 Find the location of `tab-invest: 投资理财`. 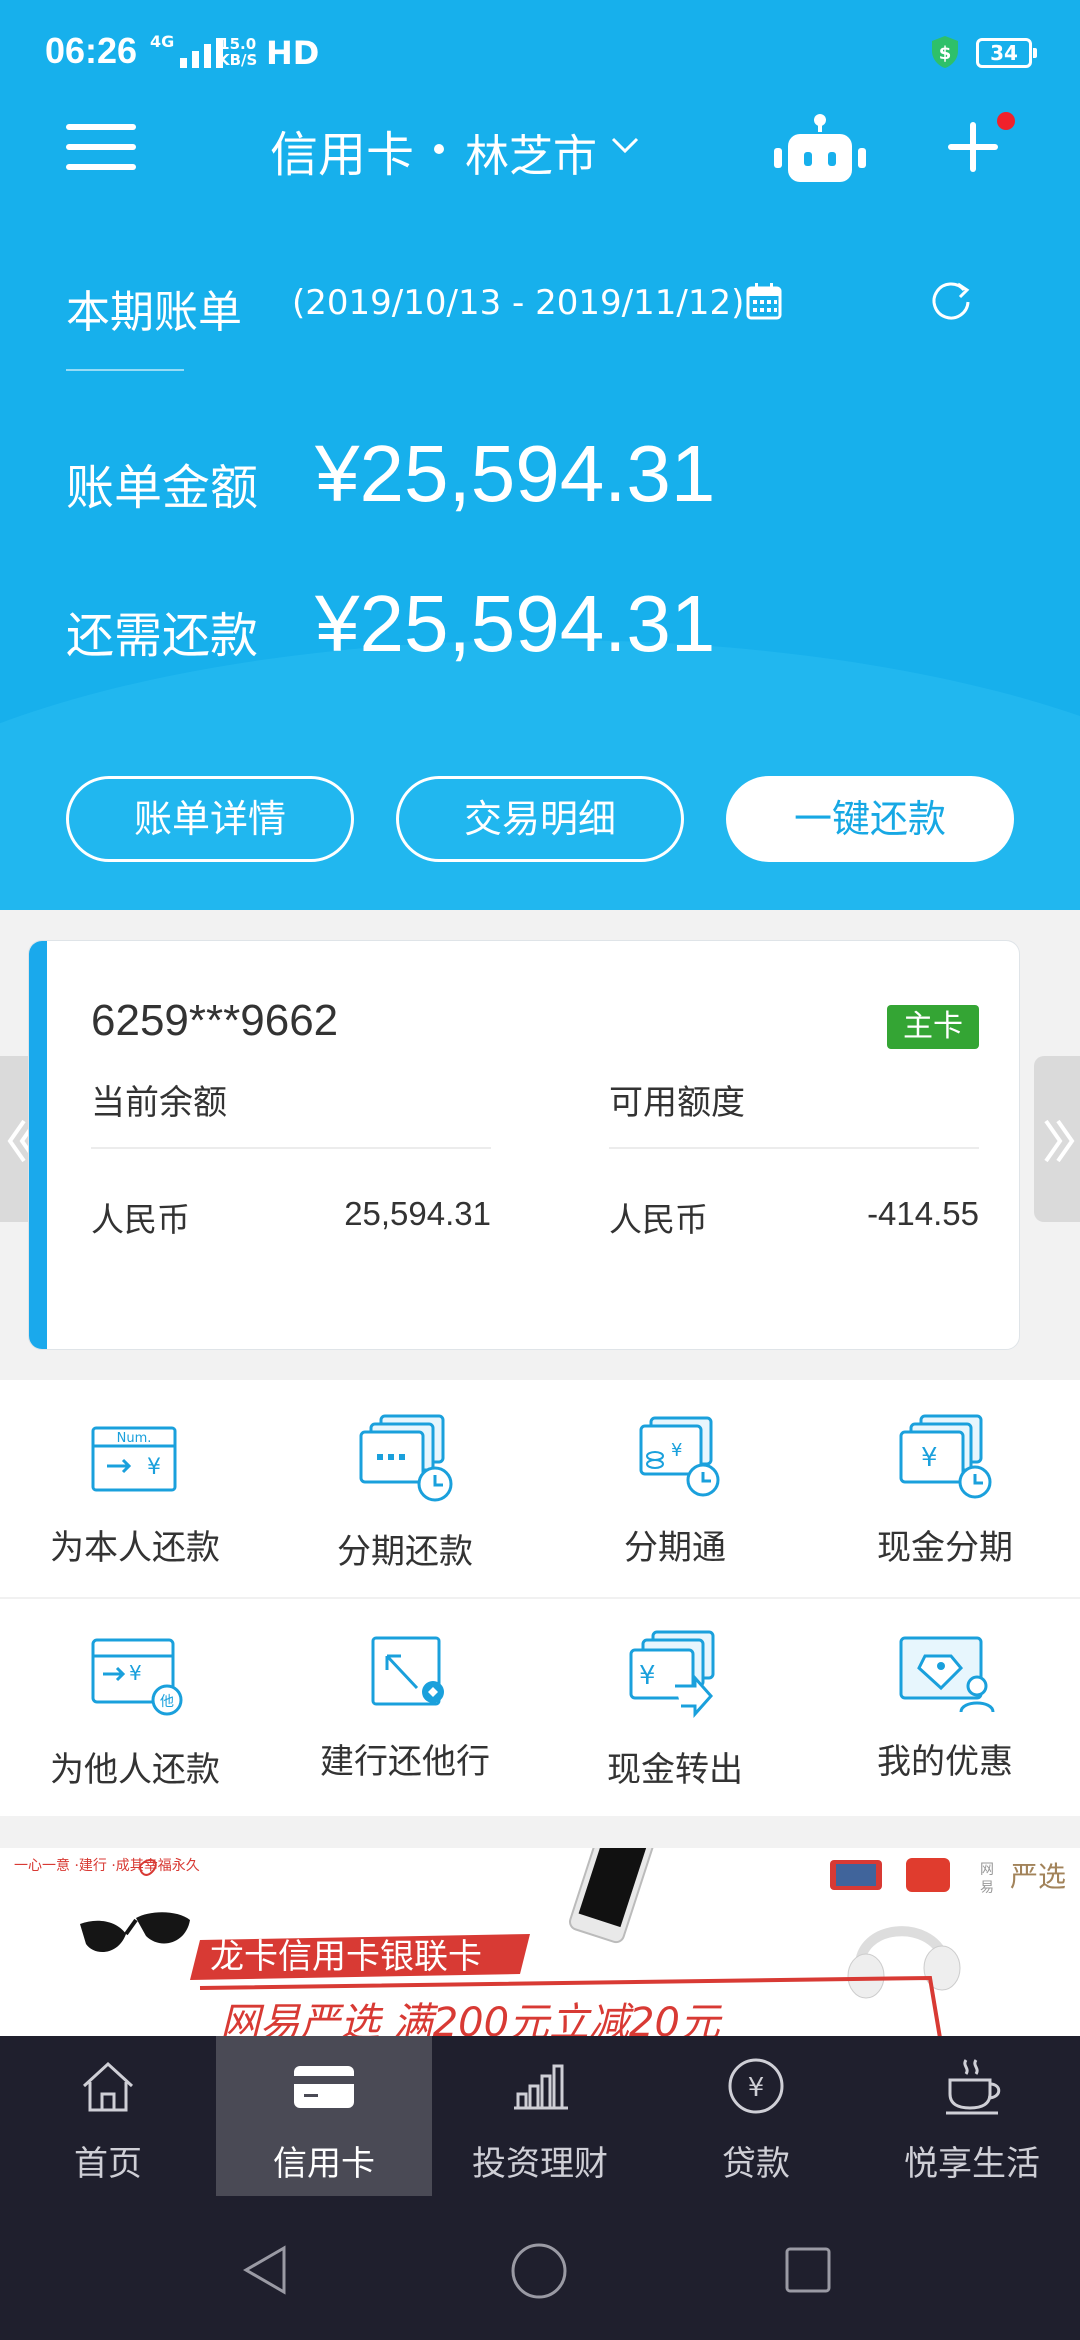

tab-invest: 投资理财 is located at coordinates (540, 2116).